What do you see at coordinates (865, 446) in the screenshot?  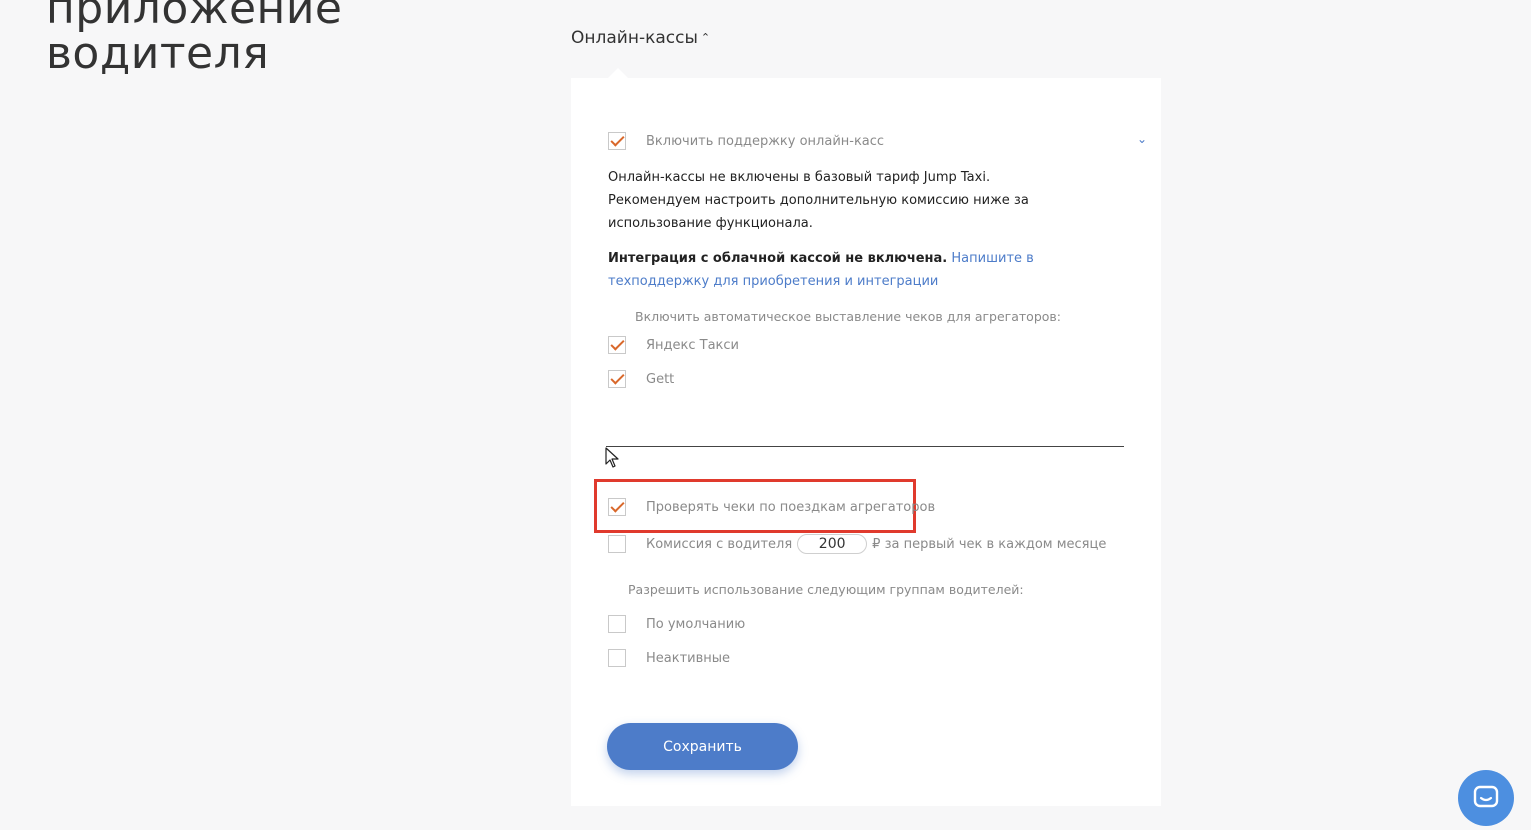 I see `input-underline` at bounding box center [865, 446].